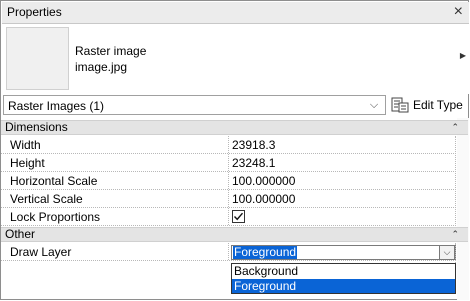 This screenshot has width=470, height=301. I want to click on checkmark-icon, so click(238, 216).